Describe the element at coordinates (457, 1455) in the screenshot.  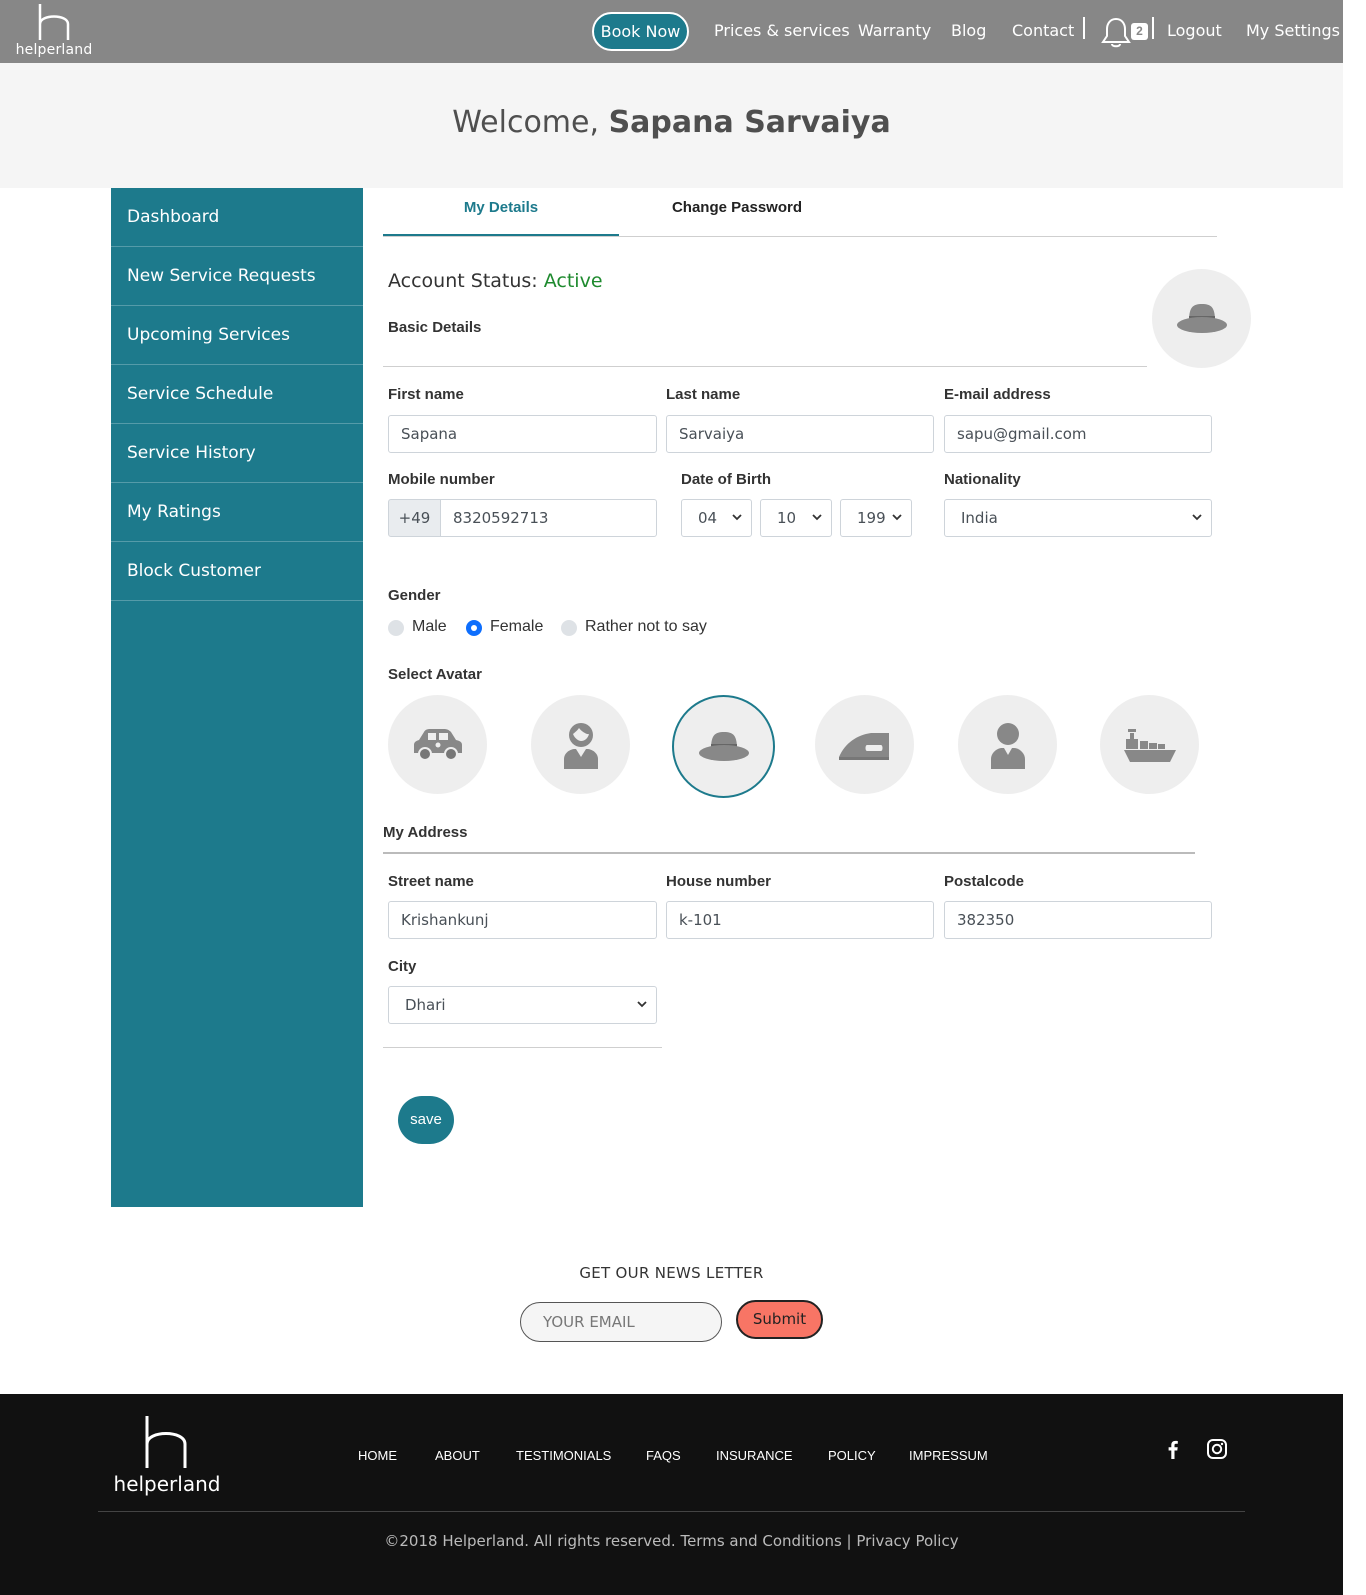
I see `footer-link-about: ABOUT` at that location.